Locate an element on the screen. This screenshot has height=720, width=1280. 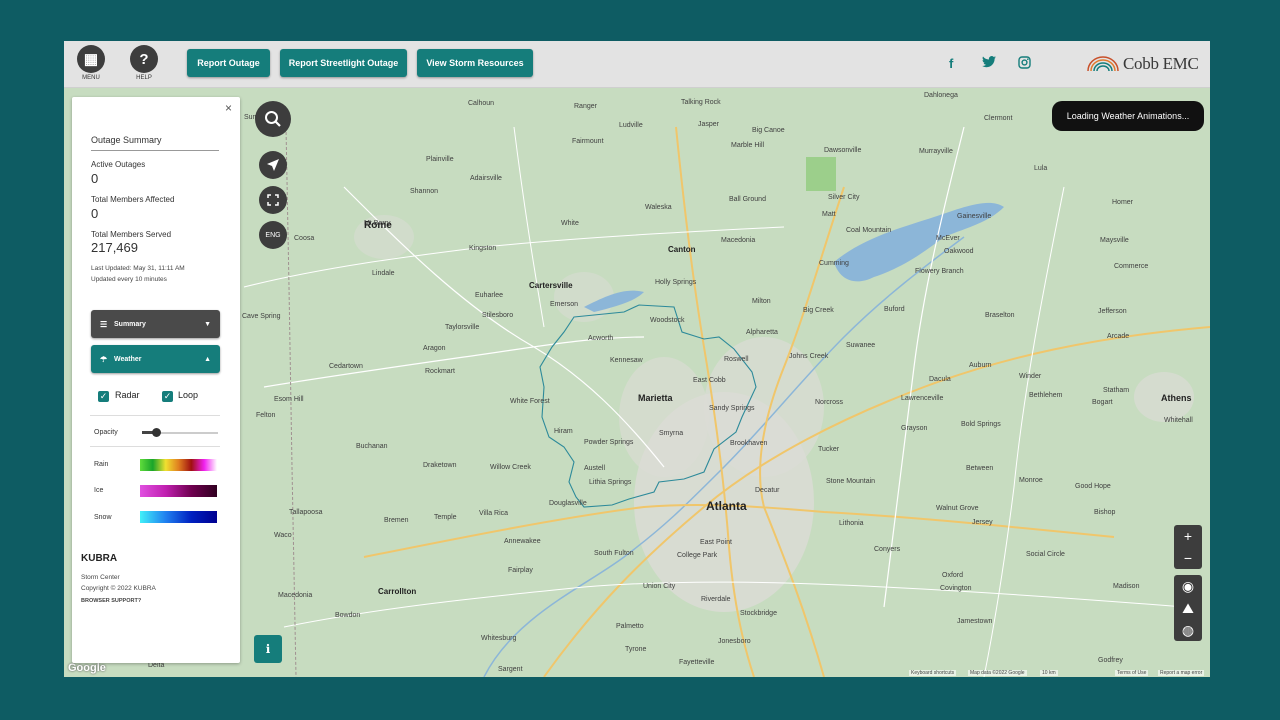
map-label: Dahlonega is located at coordinates (941, 95).